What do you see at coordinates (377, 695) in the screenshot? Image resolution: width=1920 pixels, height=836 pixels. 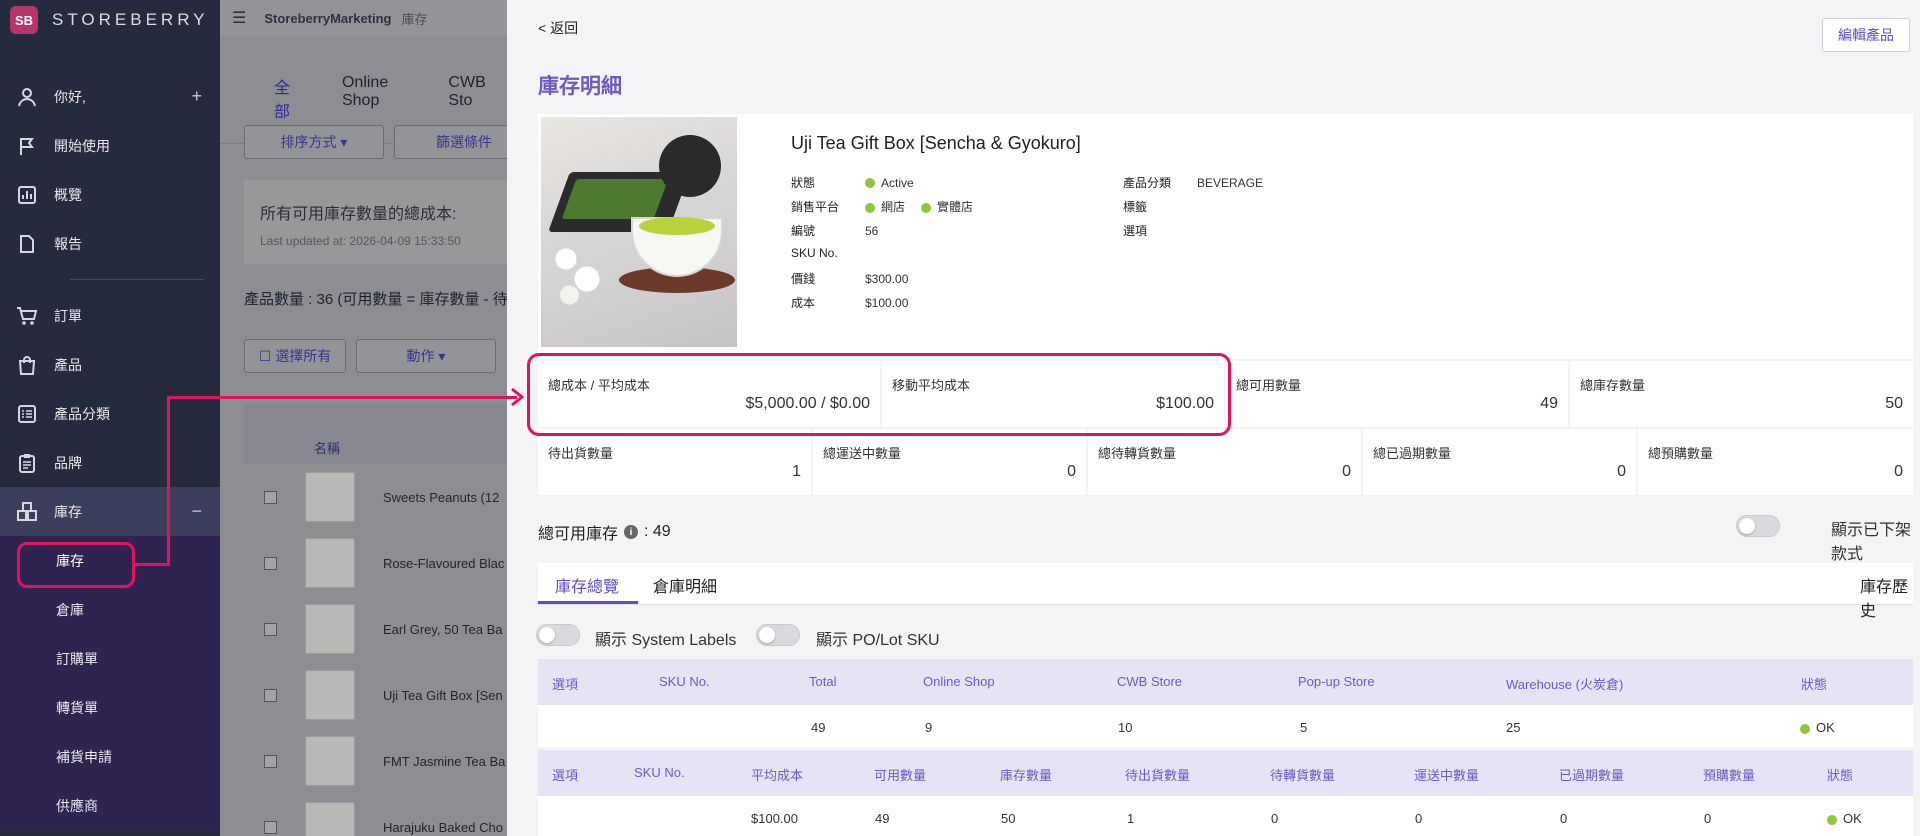 I see `table-row: Uji Tea Gift Box [Sen` at bounding box center [377, 695].